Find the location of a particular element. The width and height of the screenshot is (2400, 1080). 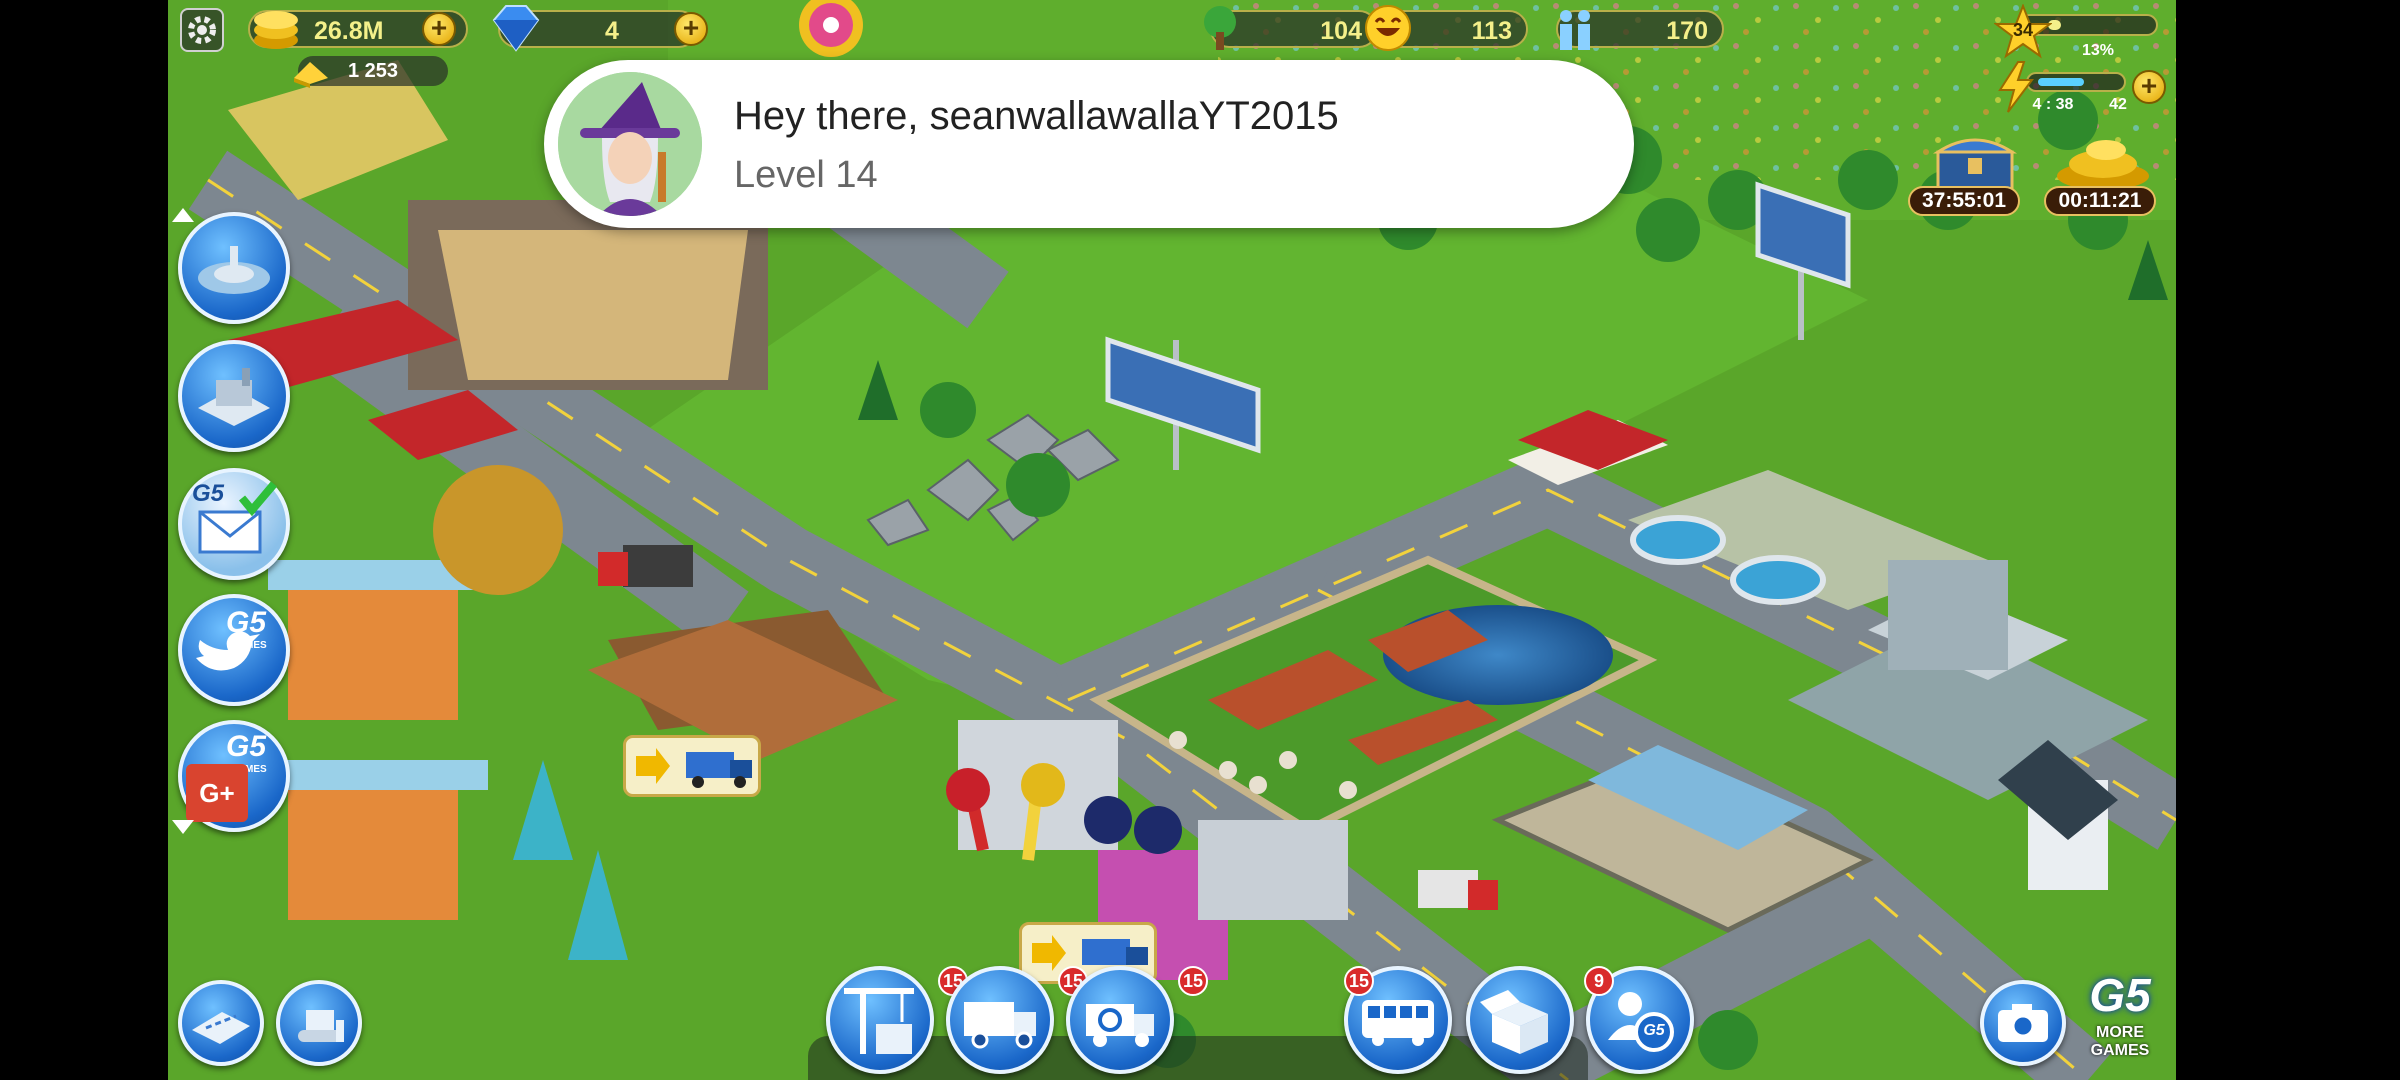

coins-value: 26.8M is located at coordinates (349, 31).